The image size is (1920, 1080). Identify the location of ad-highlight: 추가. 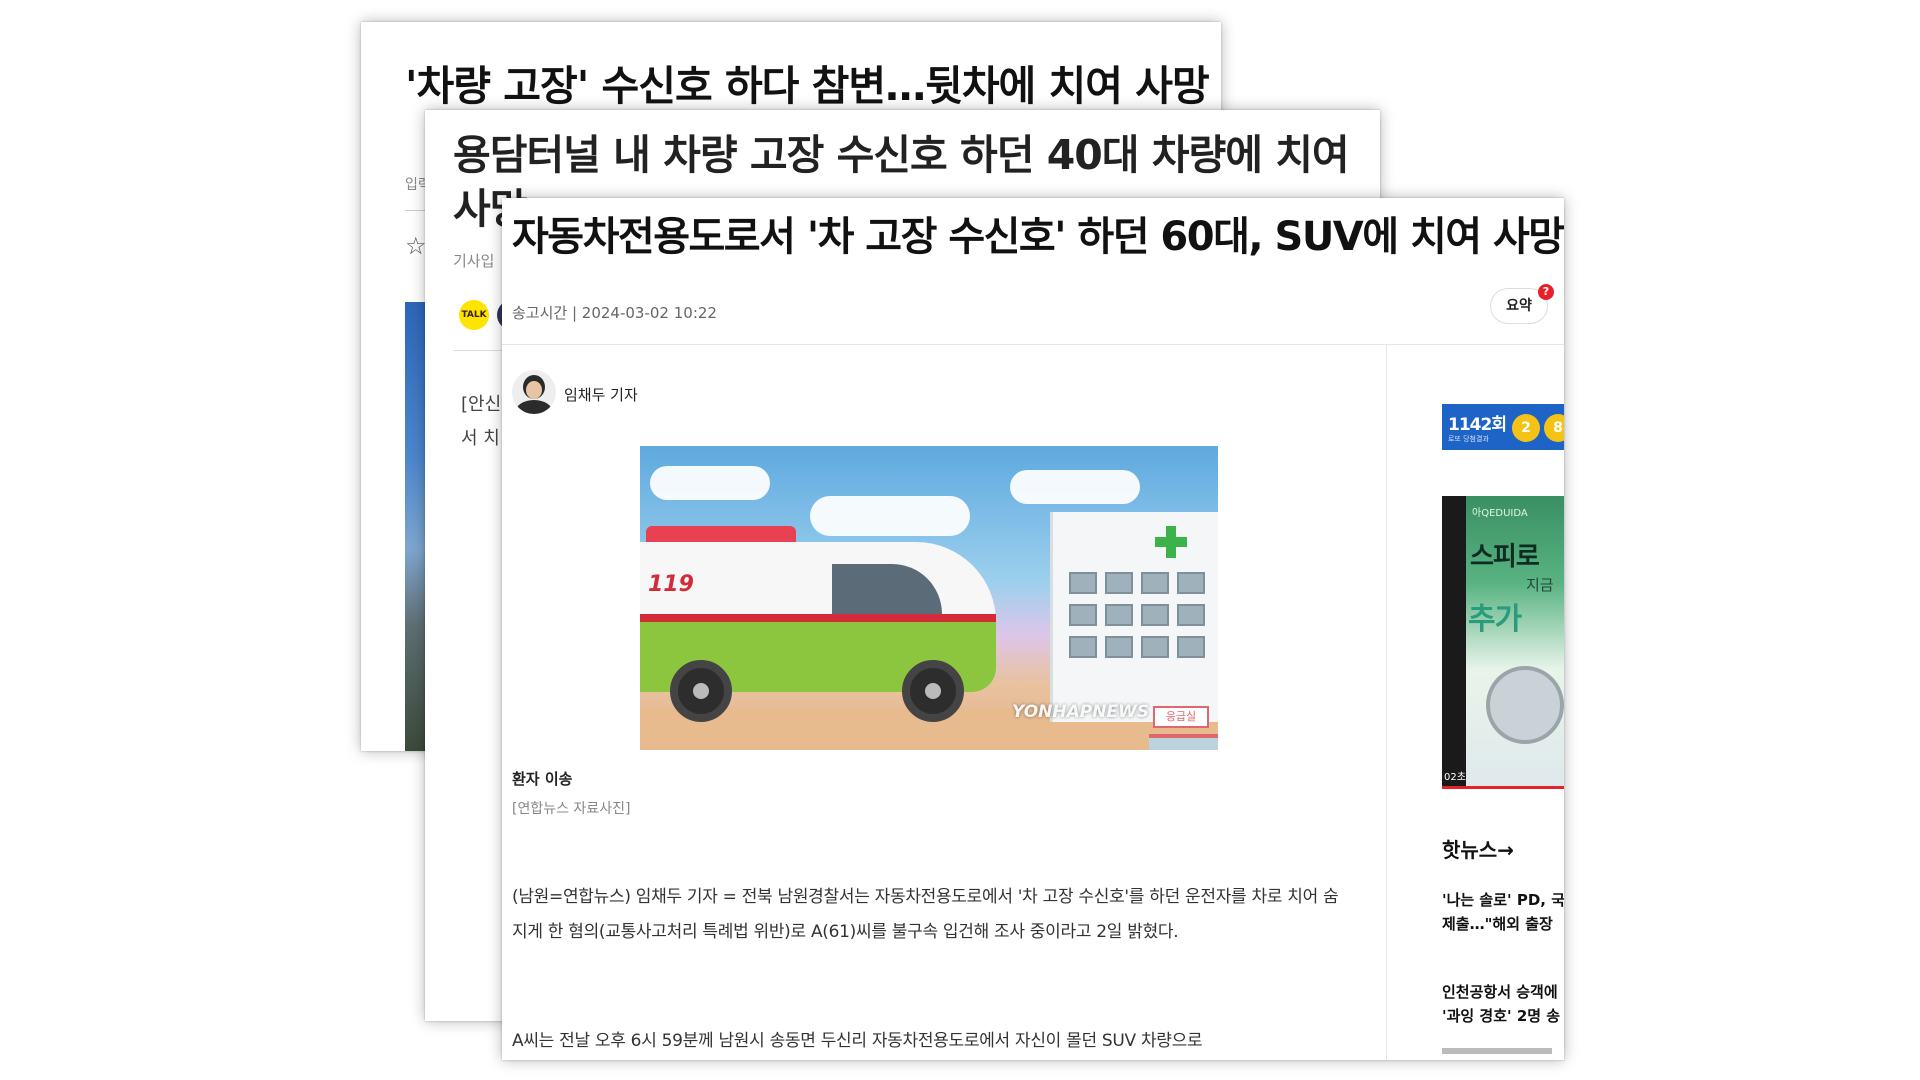
(1495, 619).